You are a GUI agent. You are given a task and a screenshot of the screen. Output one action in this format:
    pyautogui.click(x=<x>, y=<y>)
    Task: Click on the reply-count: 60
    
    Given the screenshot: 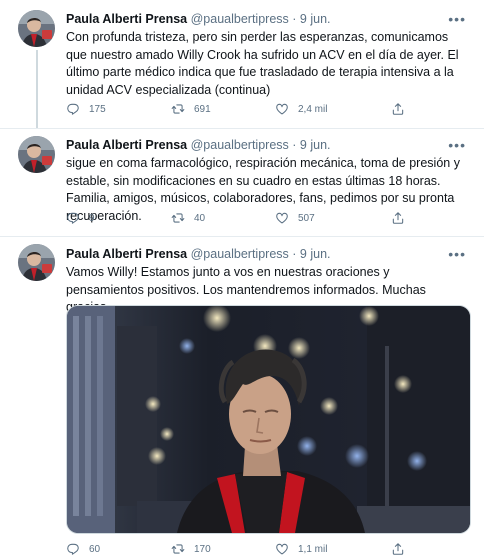 What is the action you would take?
    pyautogui.click(x=95, y=549)
    